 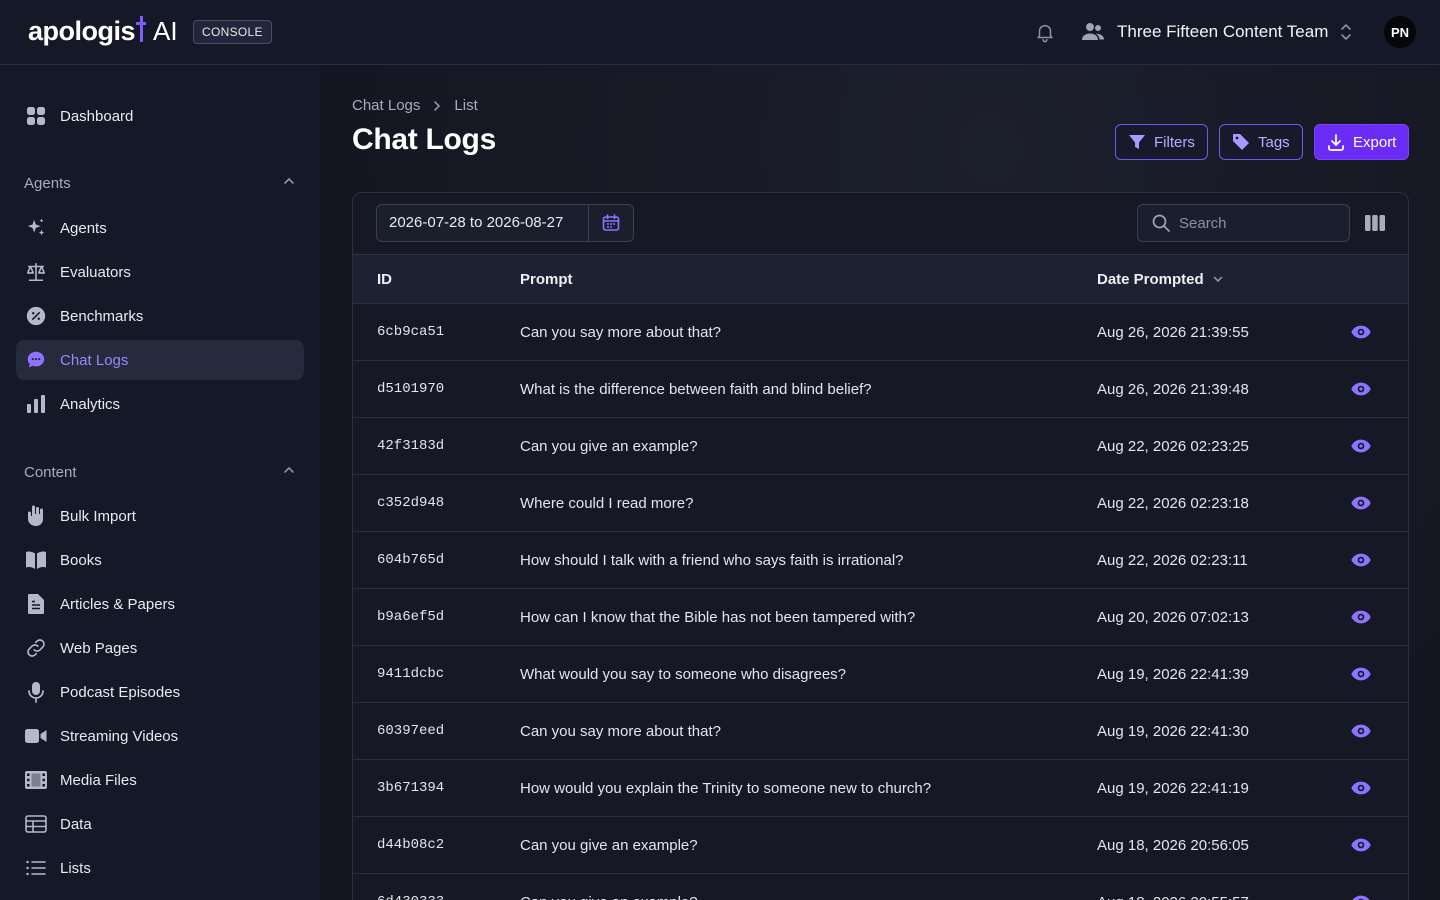 What do you see at coordinates (36, 604) in the screenshot?
I see `document-icon` at bounding box center [36, 604].